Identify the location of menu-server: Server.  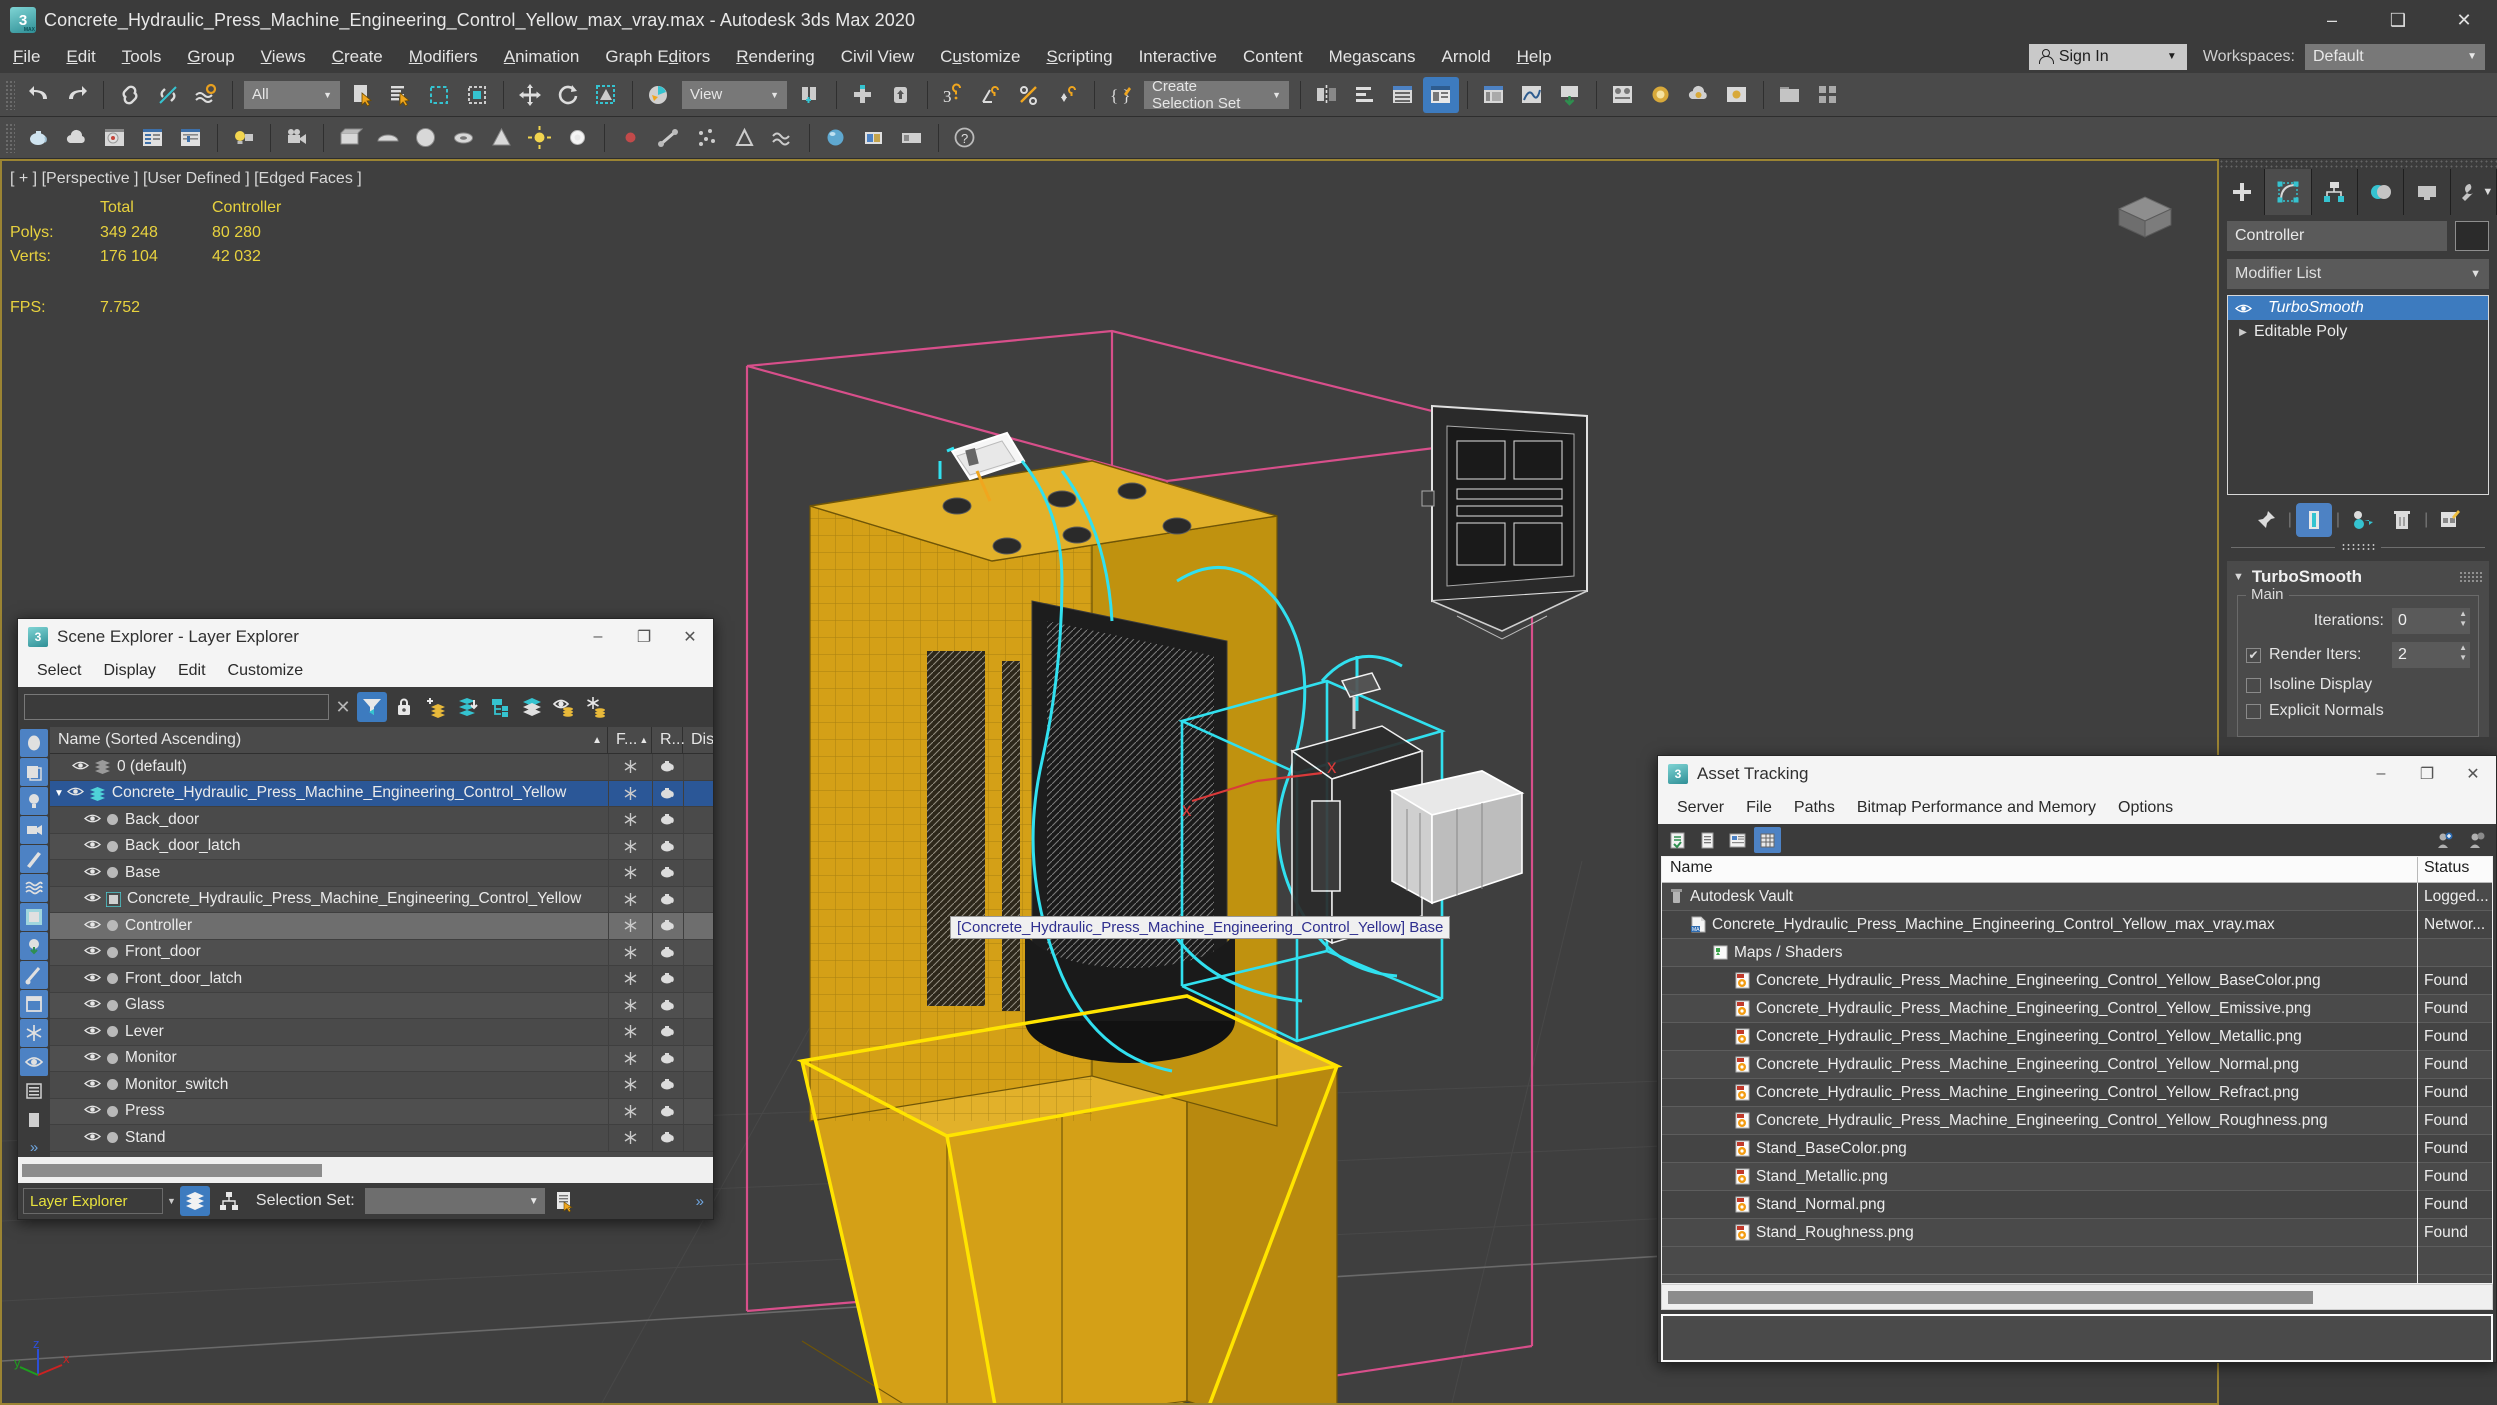
(1700, 808).